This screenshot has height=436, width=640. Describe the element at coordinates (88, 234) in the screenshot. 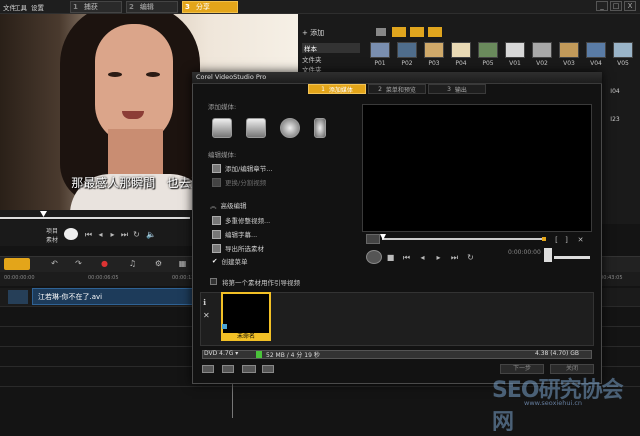

I see `go-start-icon: ⏮` at that location.